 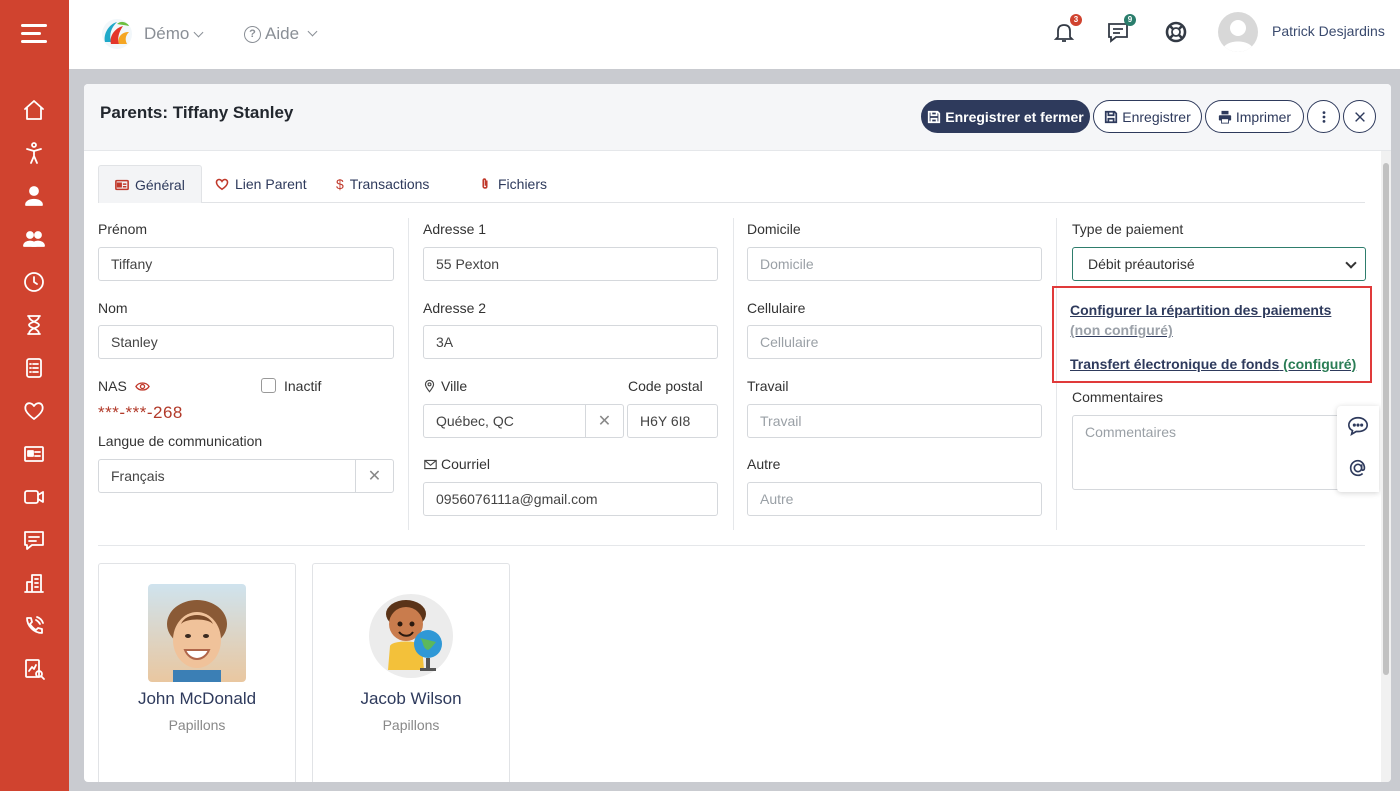 What do you see at coordinates (485, 183) in the screenshot?
I see `paperclip-icon` at bounding box center [485, 183].